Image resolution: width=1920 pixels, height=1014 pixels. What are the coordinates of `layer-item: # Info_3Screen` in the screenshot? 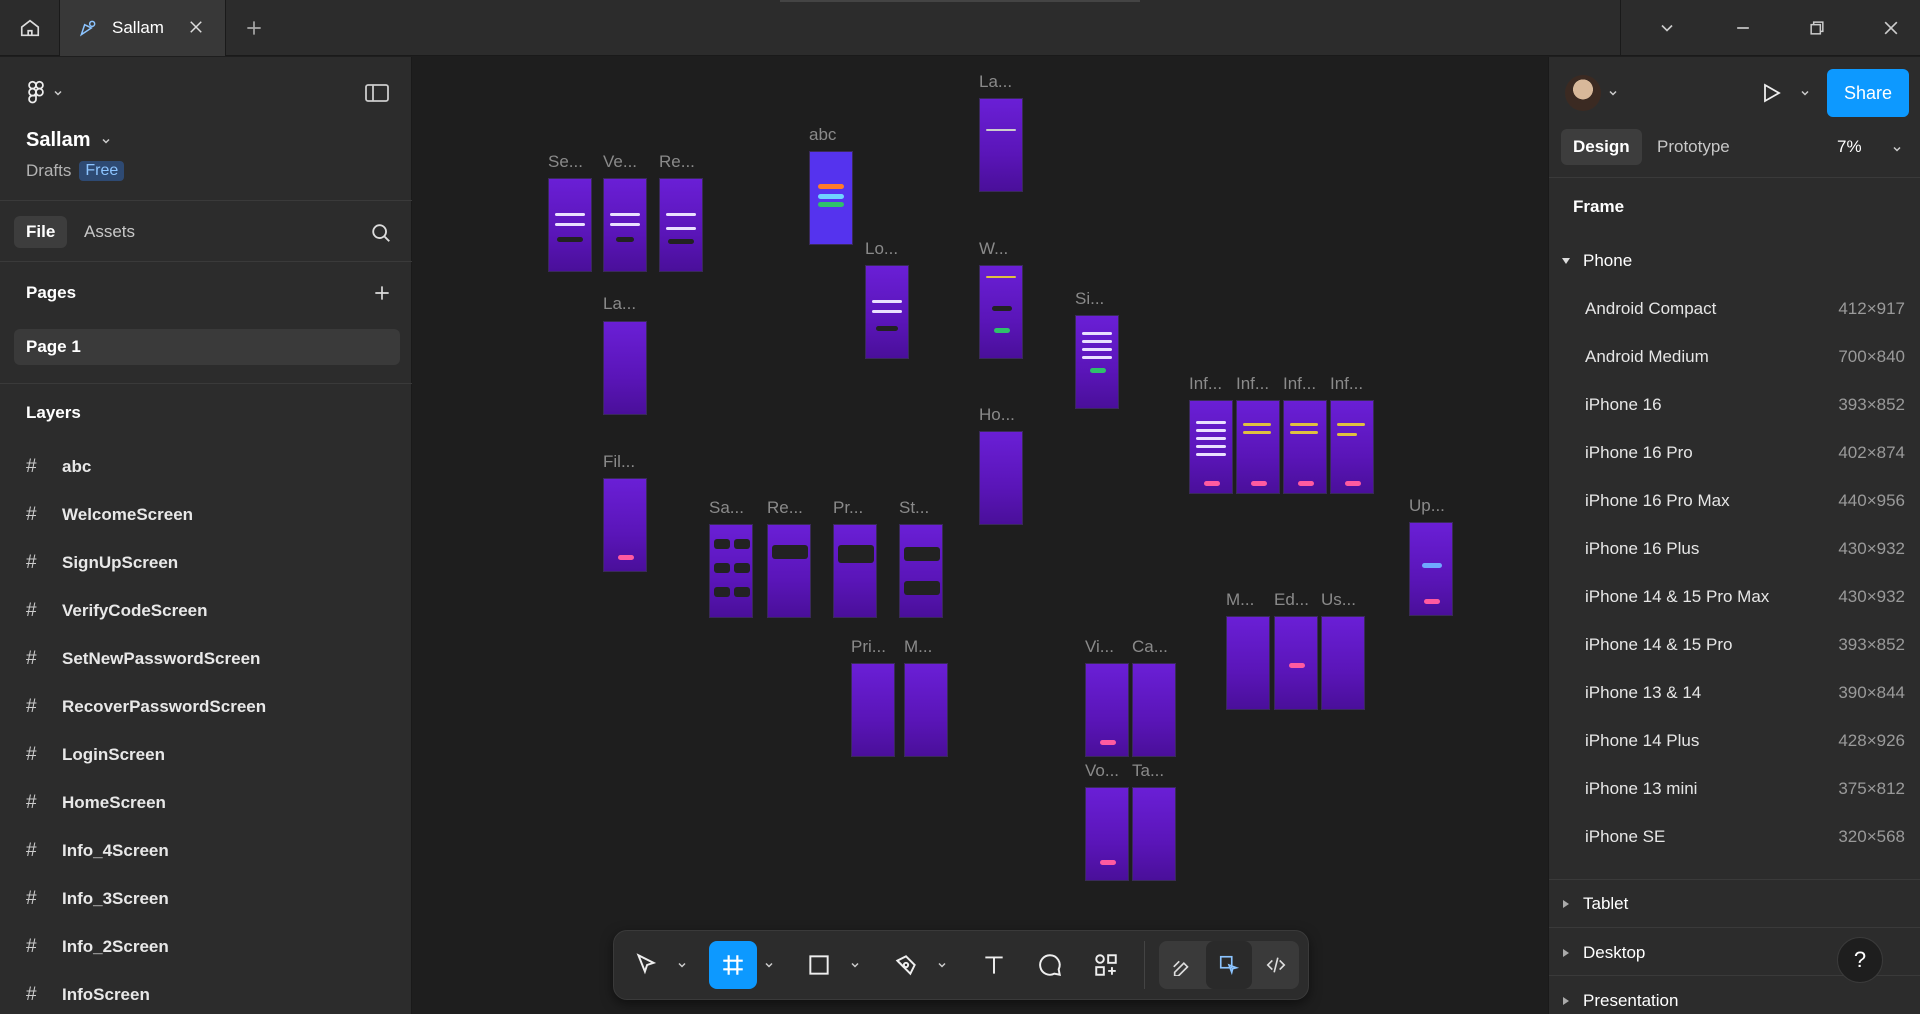 It's located at (97, 899).